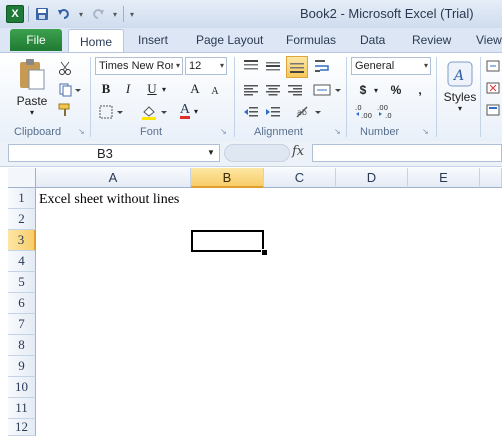 Image resolution: width=502 pixels, height=436 pixels. Describe the element at coordinates (65, 68) in the screenshot. I see `cut-icon` at that location.